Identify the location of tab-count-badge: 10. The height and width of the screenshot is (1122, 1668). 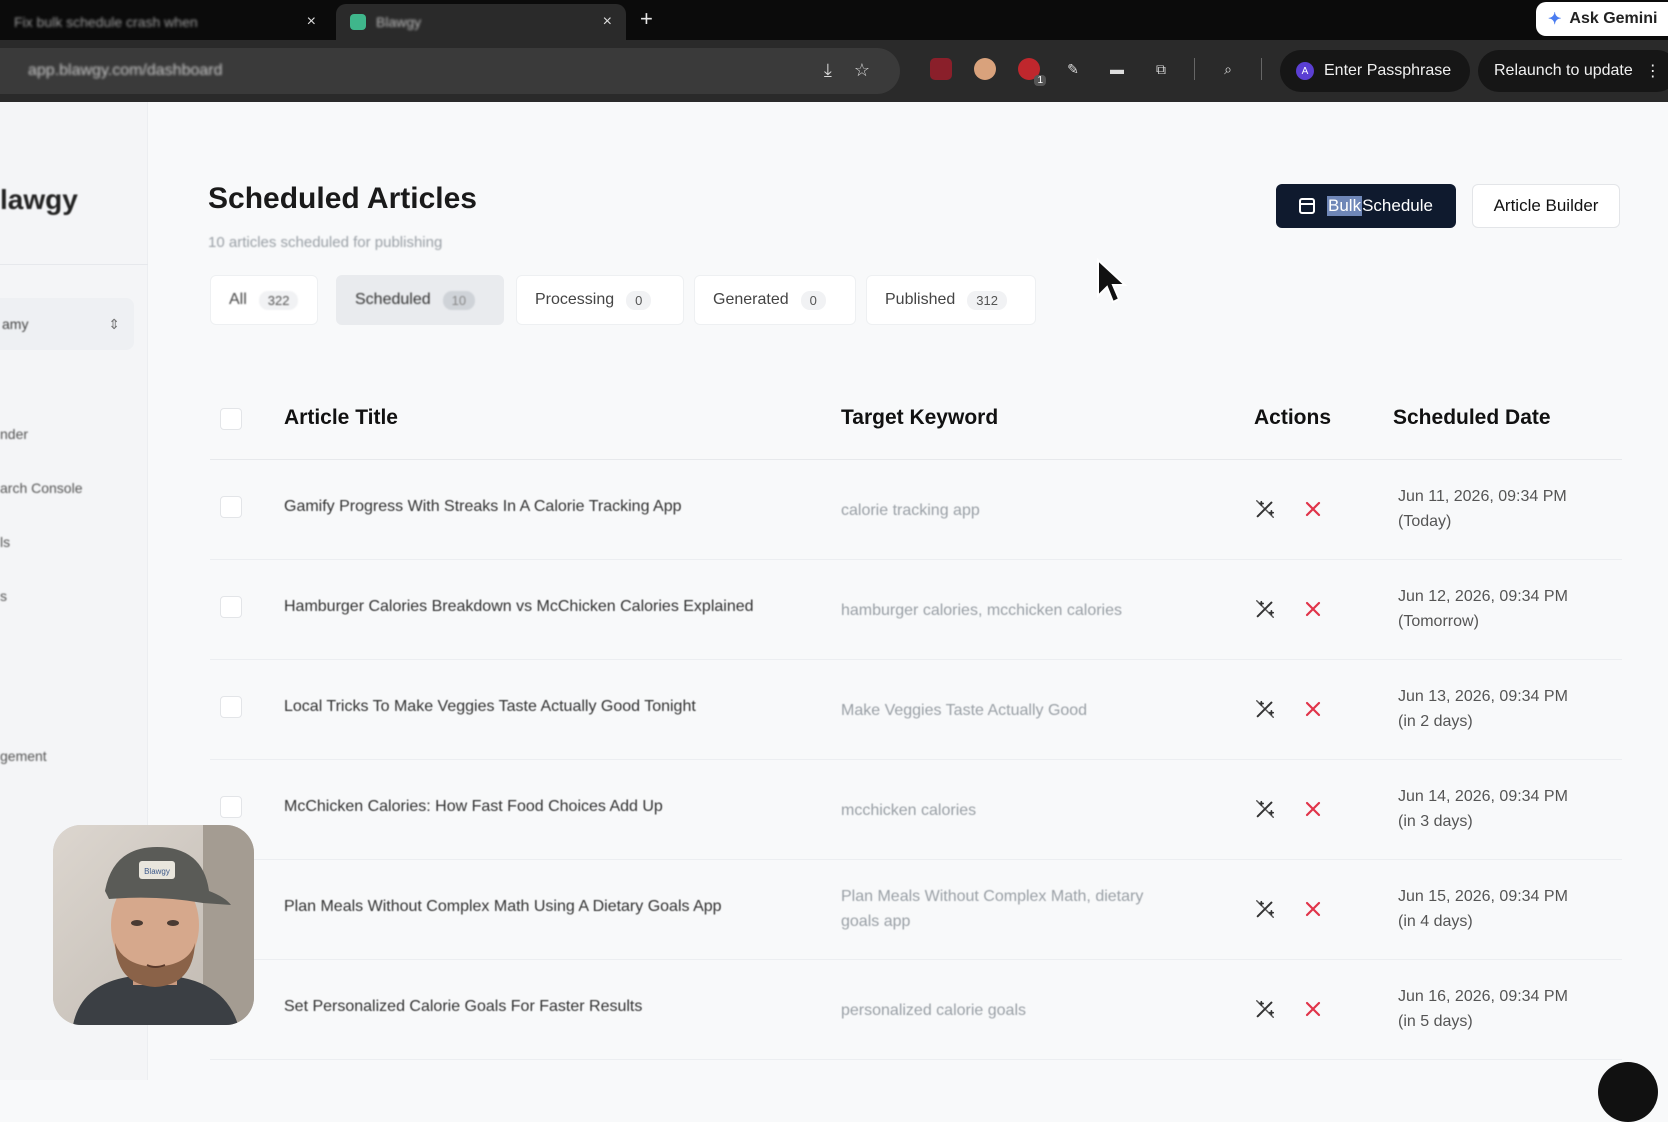
(459, 300).